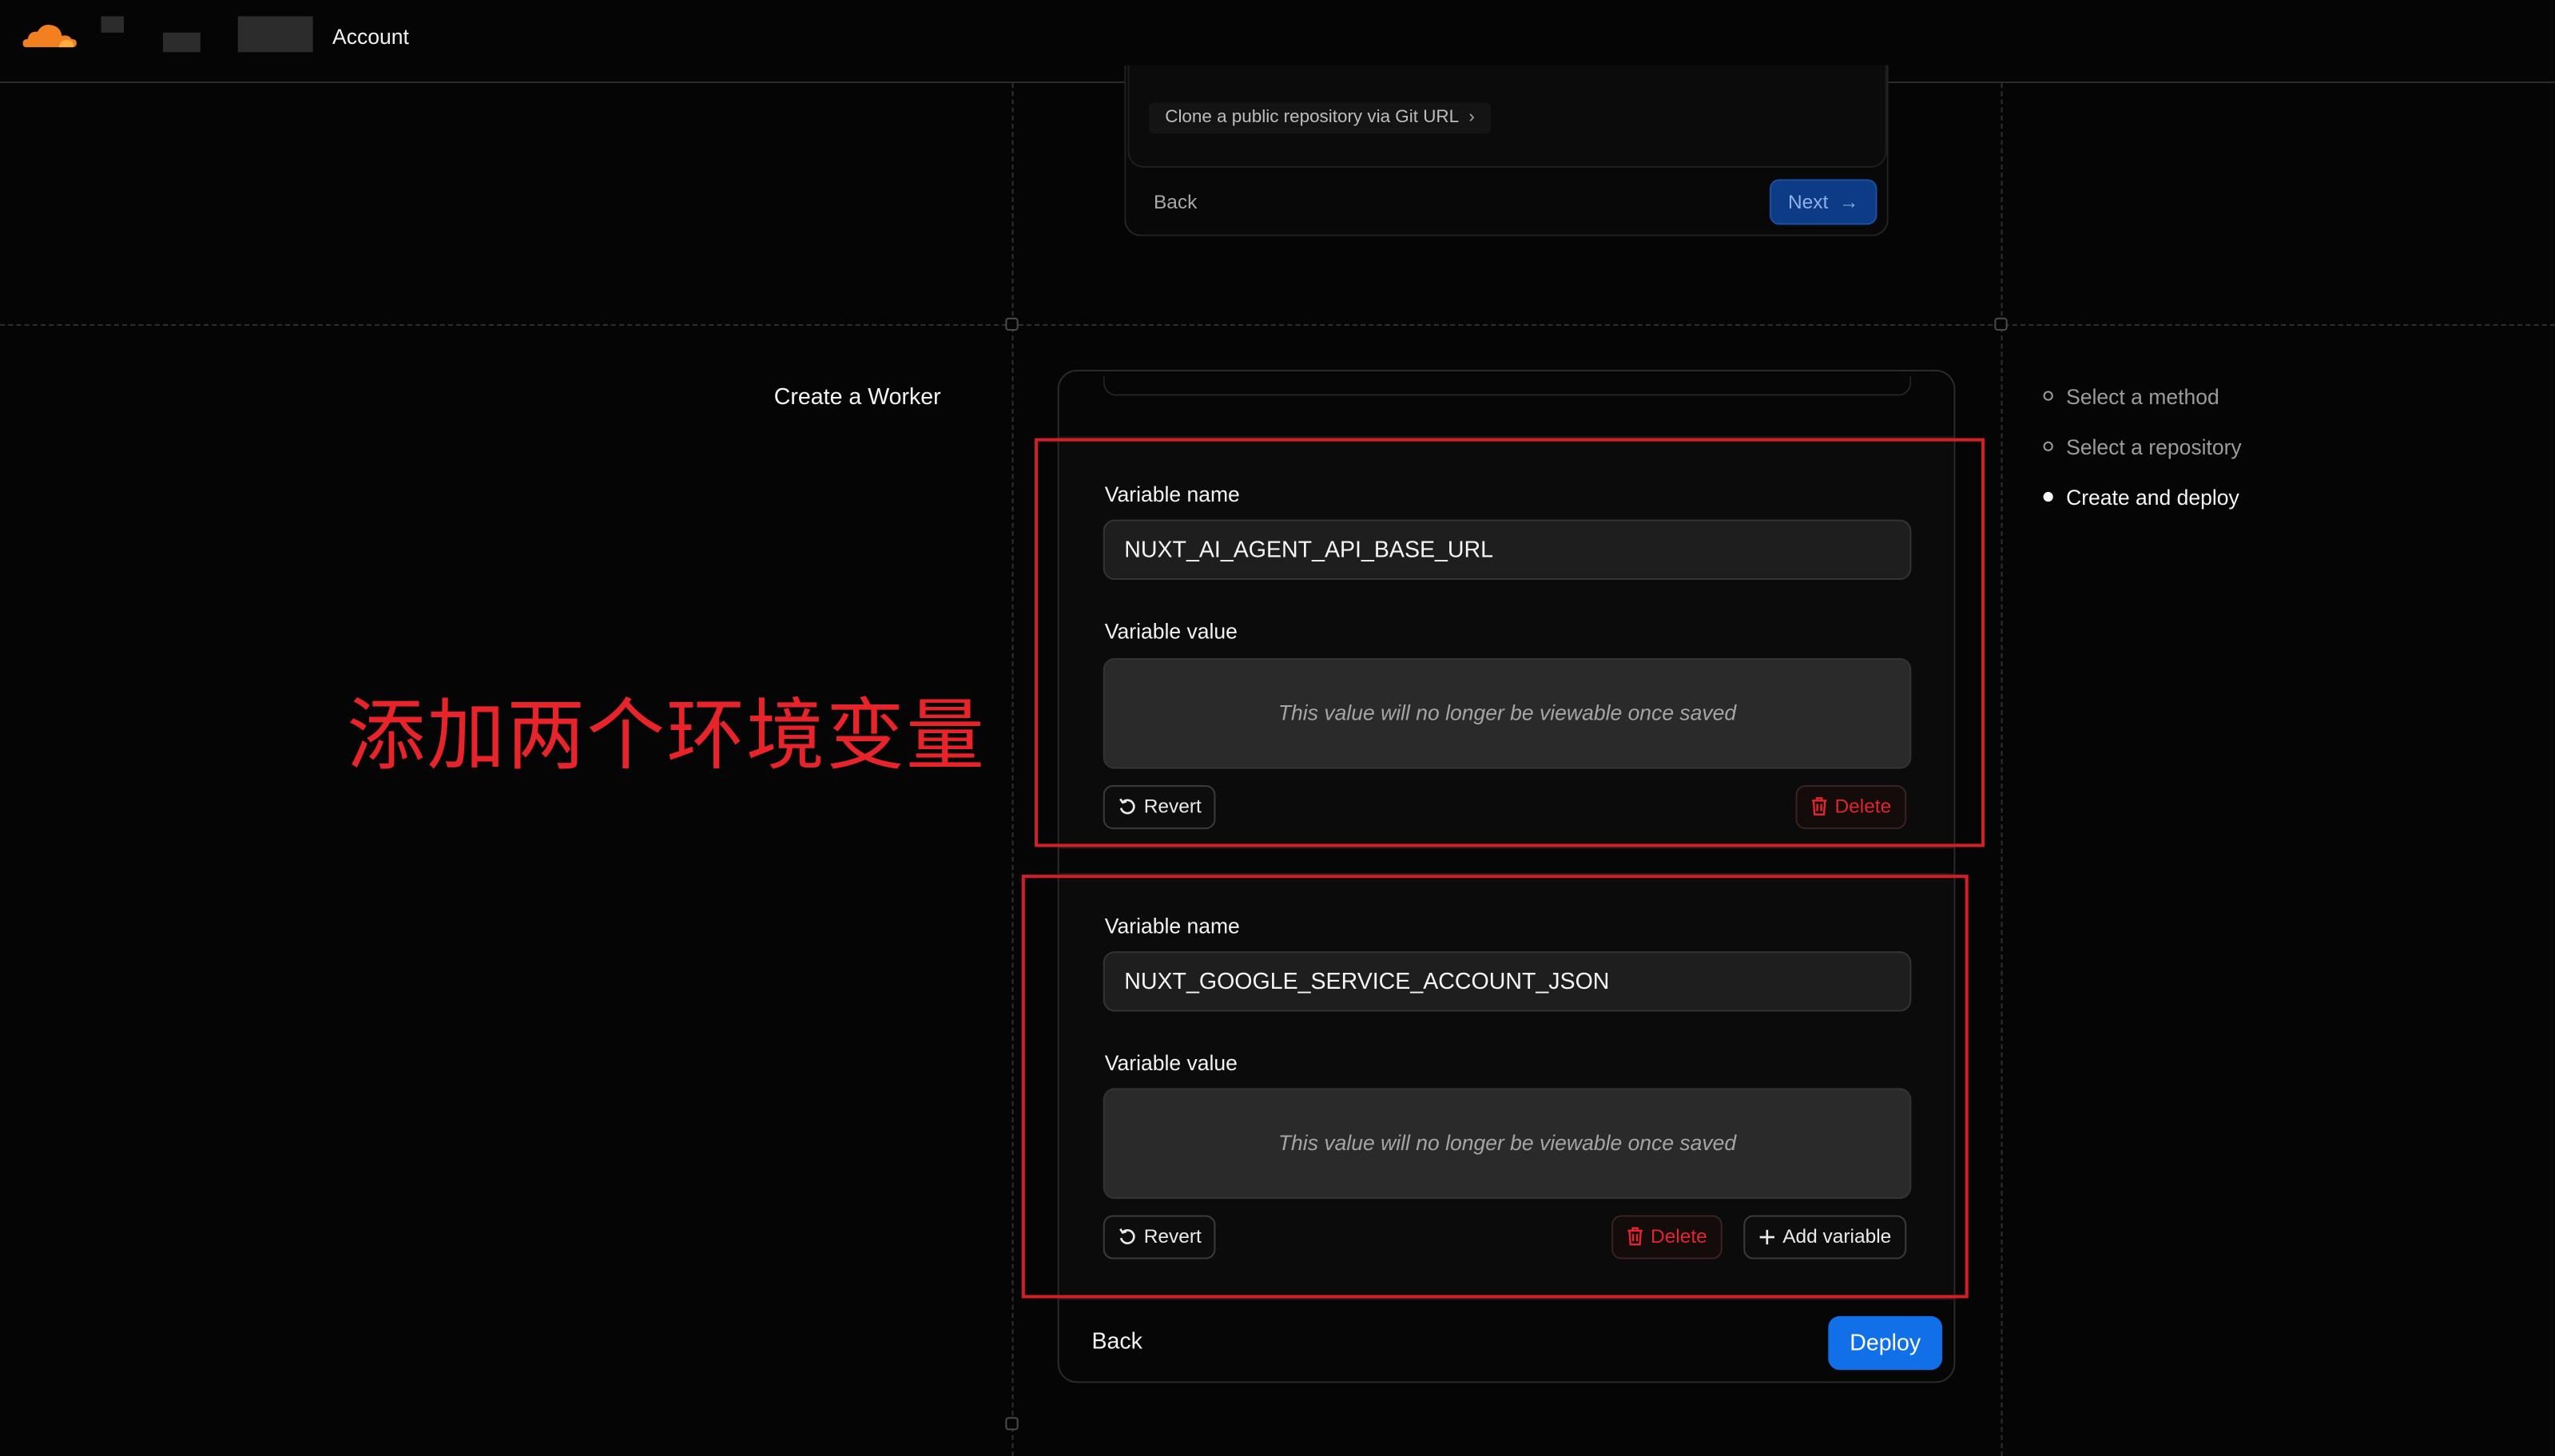 The width and height of the screenshot is (2555, 1456). I want to click on step-label: Select a repository, so click(2154, 447).